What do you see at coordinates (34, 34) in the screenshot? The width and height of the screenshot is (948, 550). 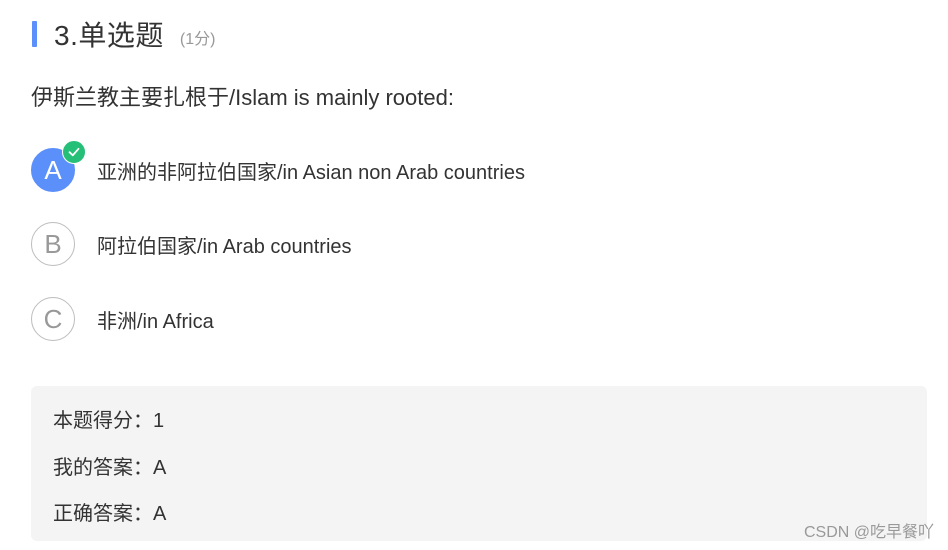 I see `title-marker-bar` at bounding box center [34, 34].